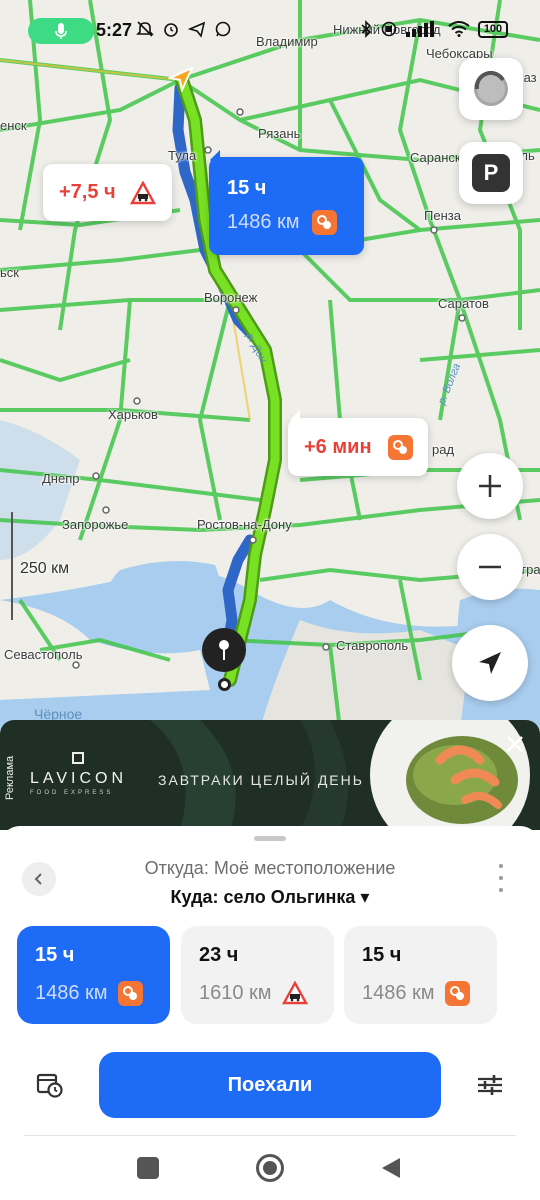  What do you see at coordinates (270, 28) in the screenshot?
I see `status-bar: 5:27 100` at bounding box center [270, 28].